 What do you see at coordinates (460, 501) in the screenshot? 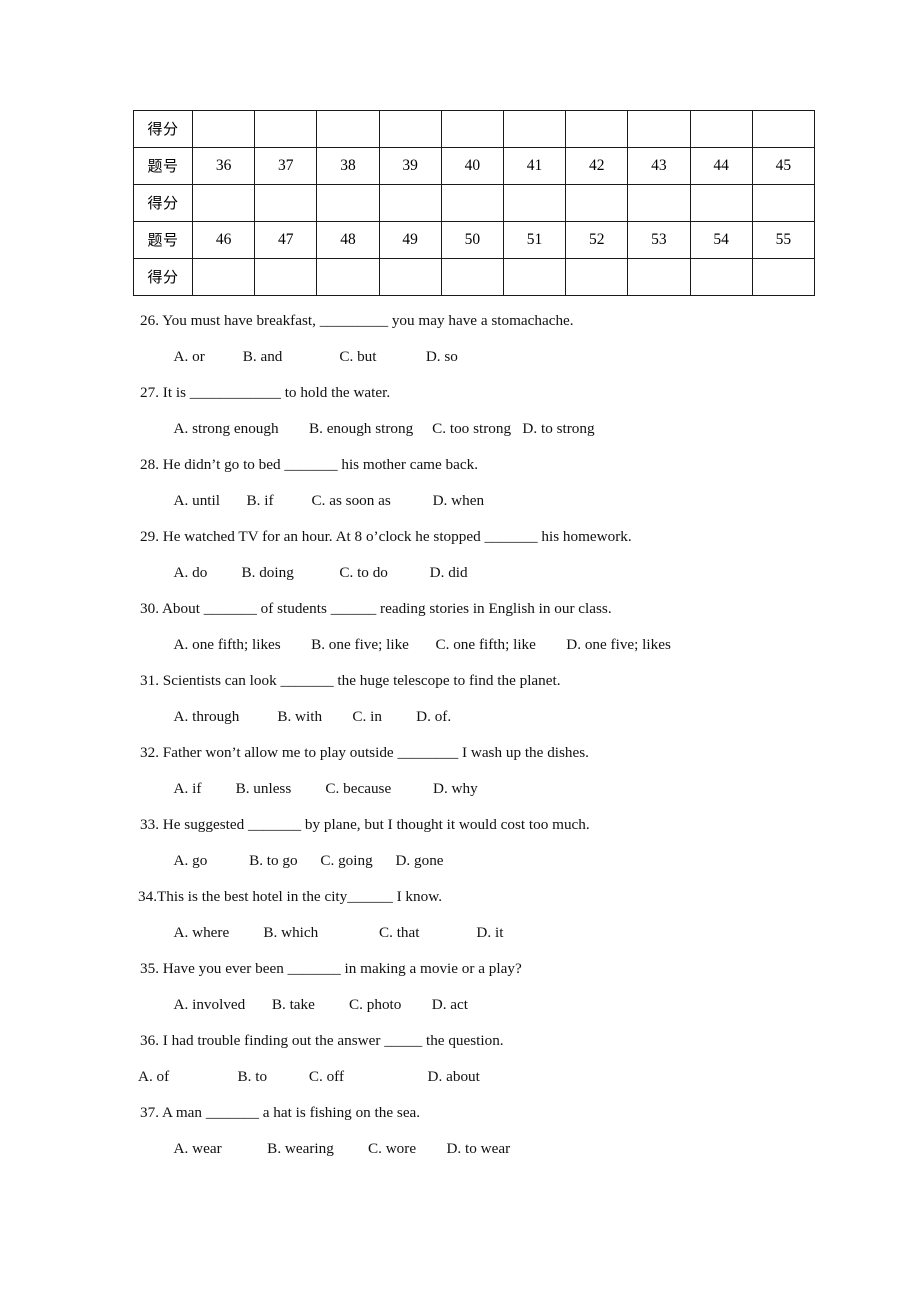
I see `question-options-28: A. until B. if C. as soon as D. when` at bounding box center [460, 501].